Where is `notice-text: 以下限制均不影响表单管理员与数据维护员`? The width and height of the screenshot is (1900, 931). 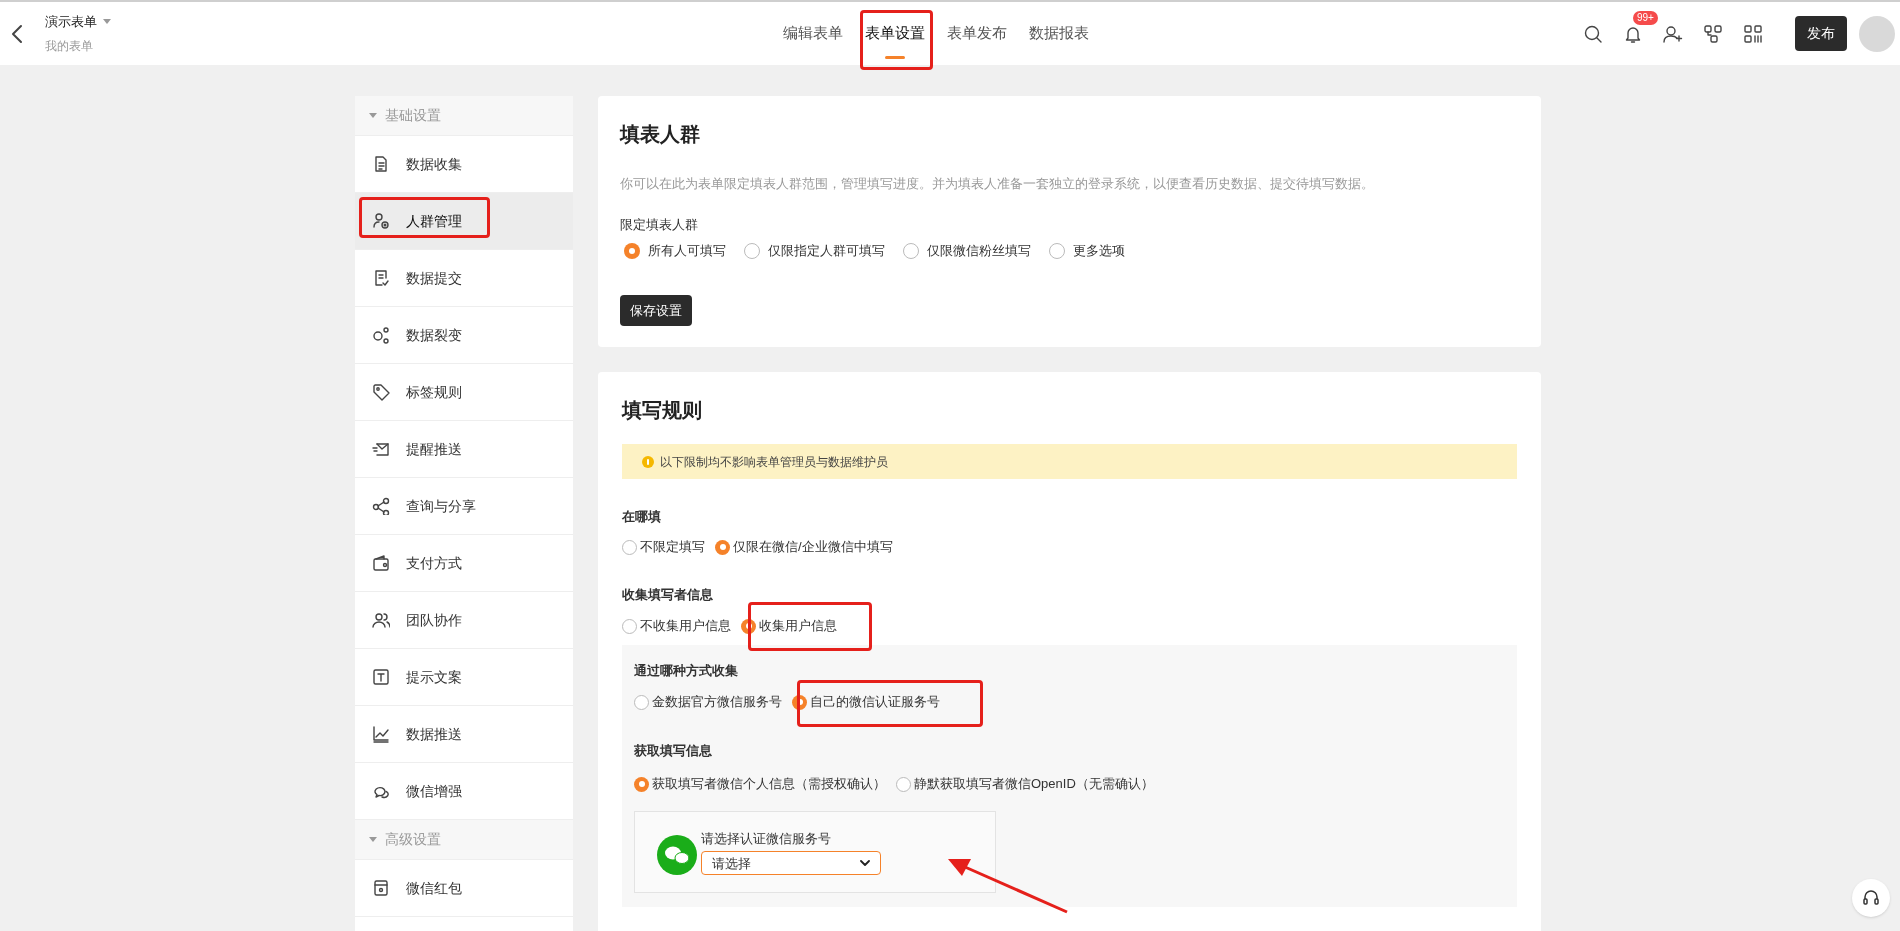
notice-text: 以下限制均不影响表单管理员与数据维护员 is located at coordinates (774, 462).